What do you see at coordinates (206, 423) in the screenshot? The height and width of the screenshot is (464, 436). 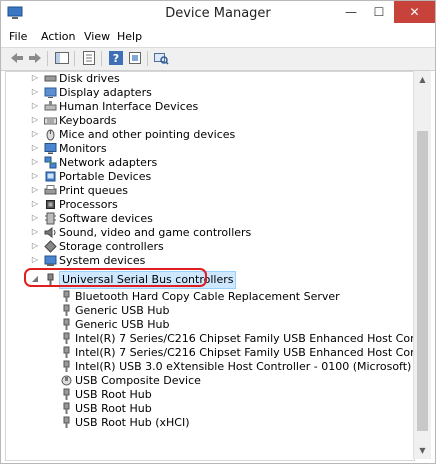 I see `usb-device-item: USB Root Hub (xHCI)` at bounding box center [206, 423].